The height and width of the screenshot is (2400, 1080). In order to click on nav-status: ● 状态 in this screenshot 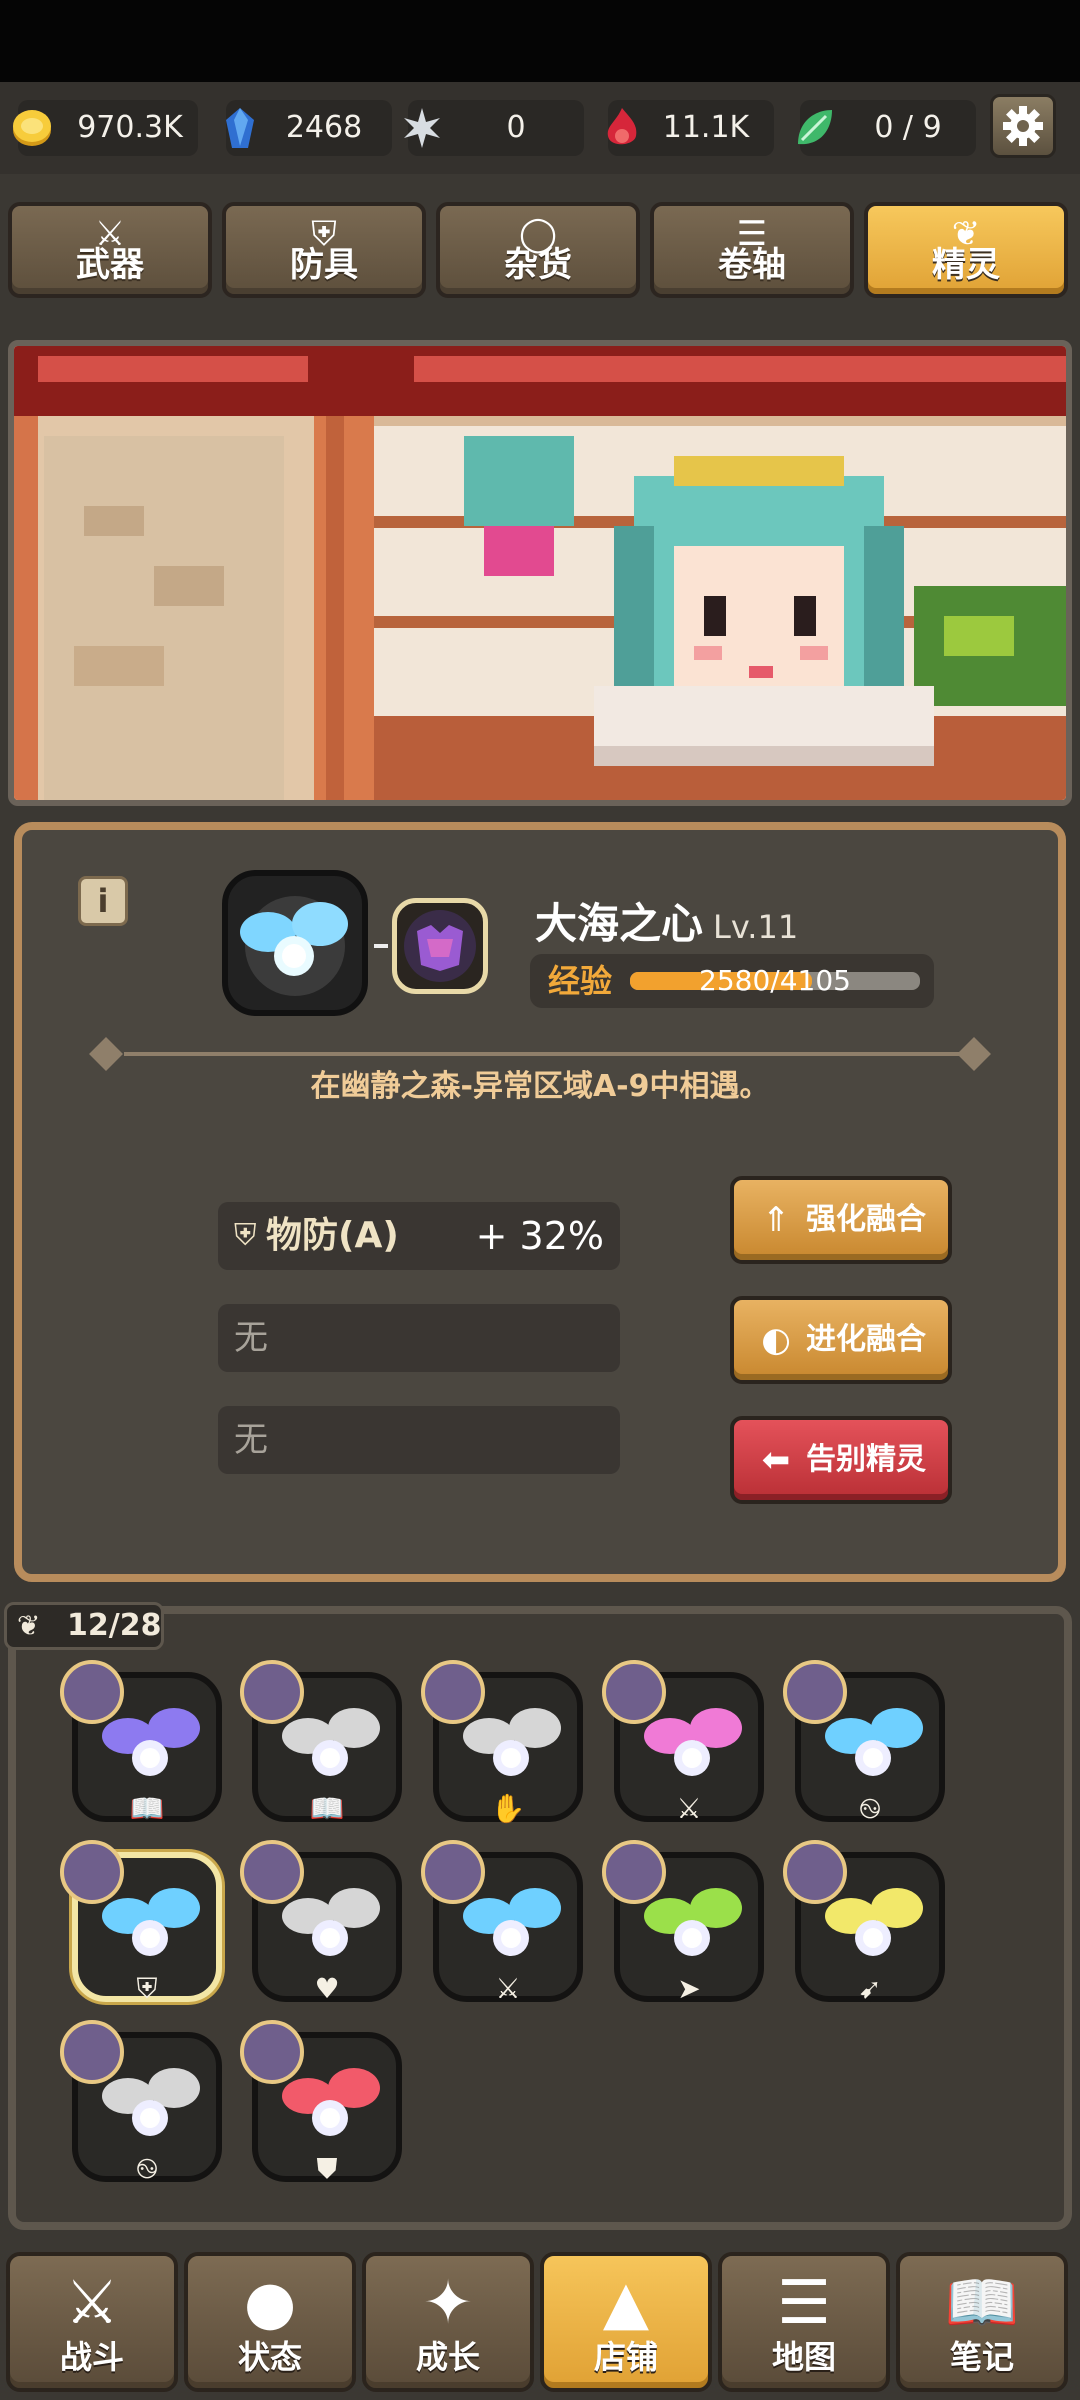, I will do `click(270, 2322)`.